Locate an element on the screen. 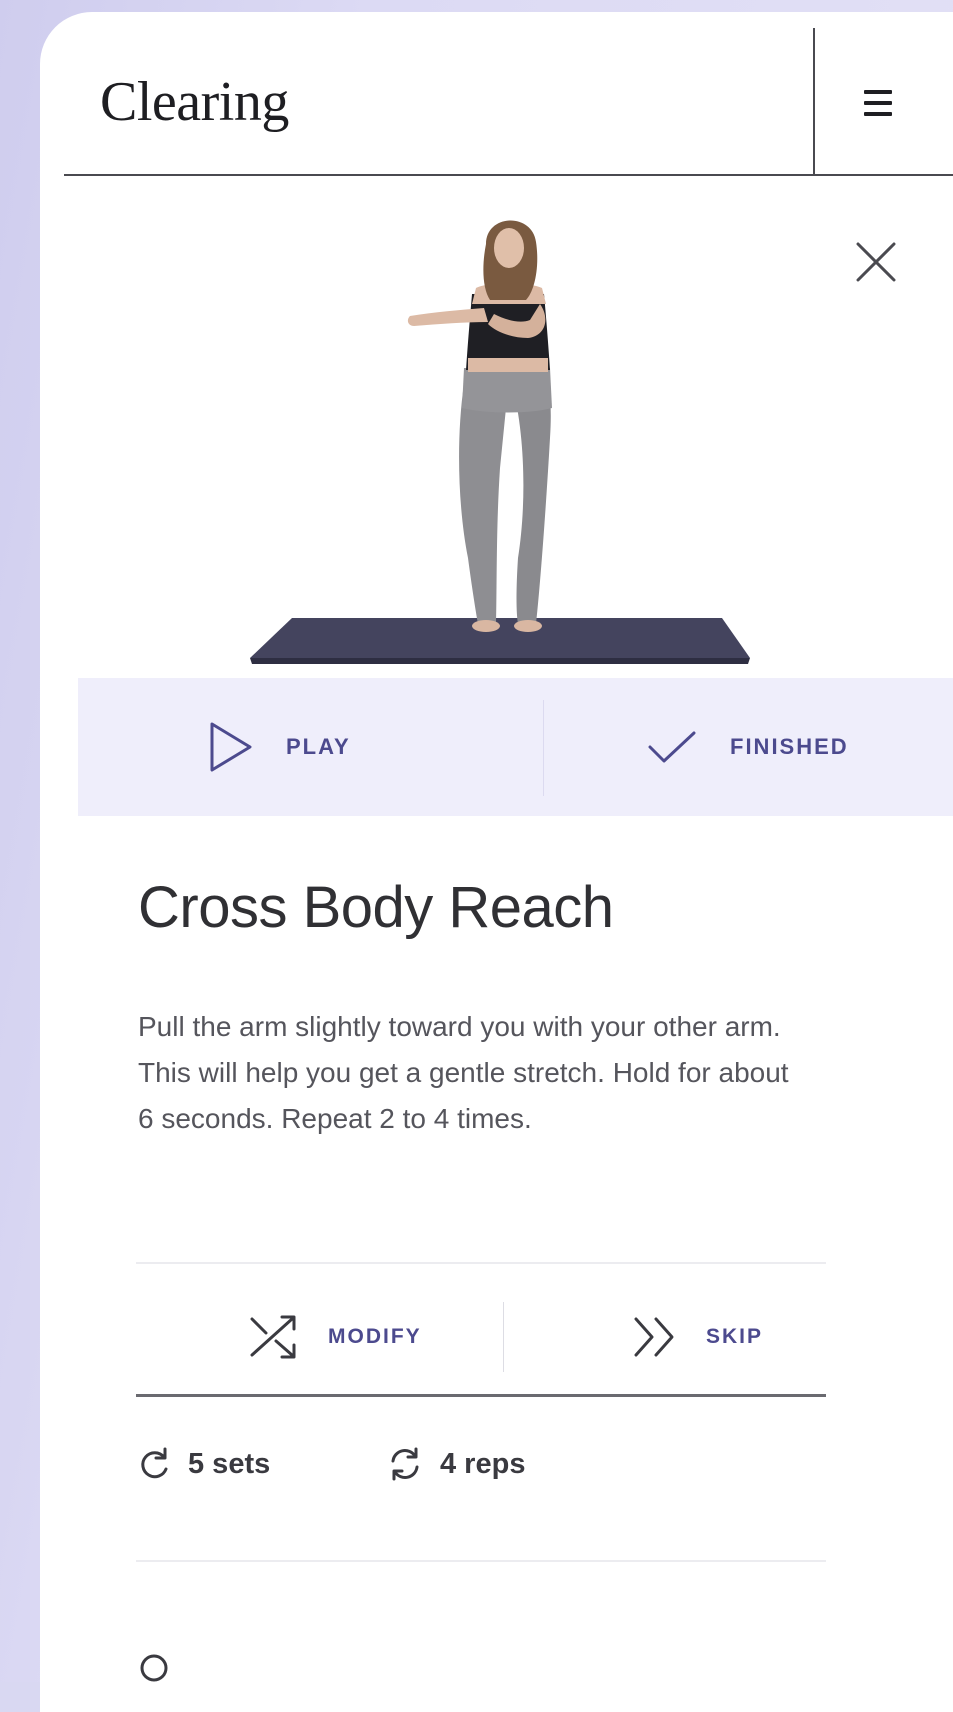 This screenshot has height=1712, width=953. yoga-mat is located at coordinates (500, 638).